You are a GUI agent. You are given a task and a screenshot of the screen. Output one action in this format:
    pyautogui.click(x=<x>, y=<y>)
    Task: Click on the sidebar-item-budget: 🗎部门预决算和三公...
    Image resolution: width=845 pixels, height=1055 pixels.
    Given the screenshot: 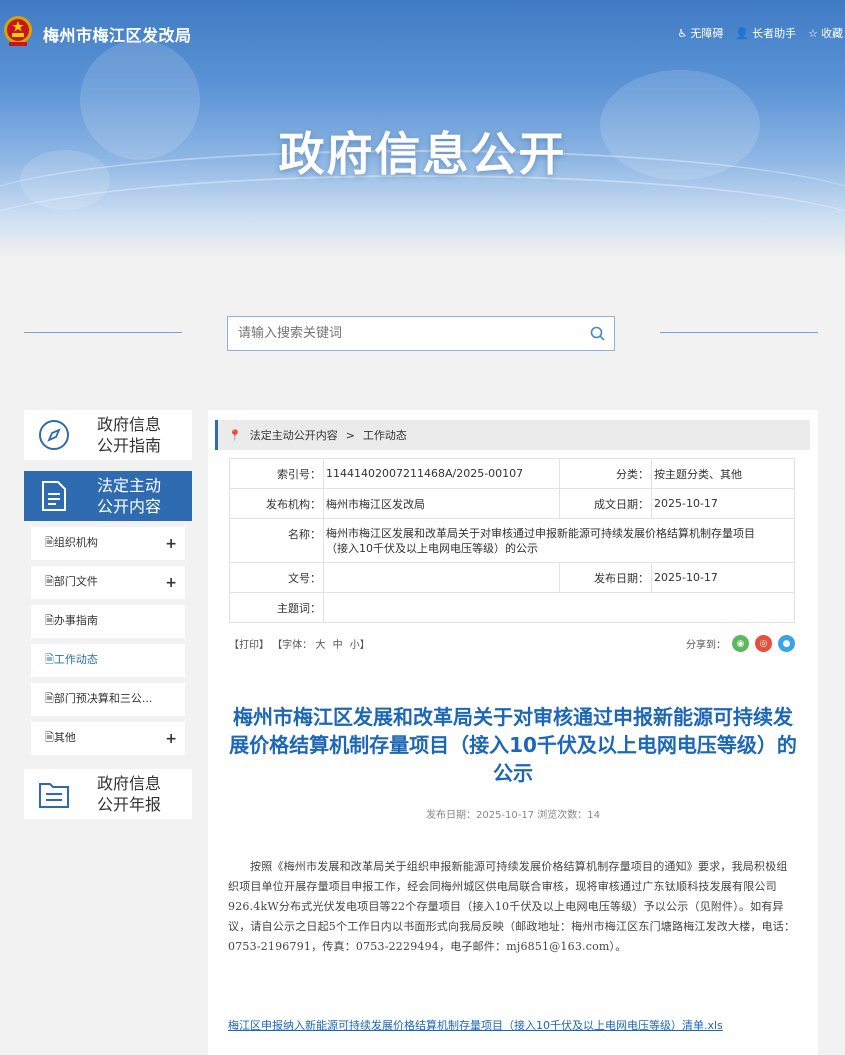 What is the action you would take?
    pyautogui.click(x=108, y=699)
    